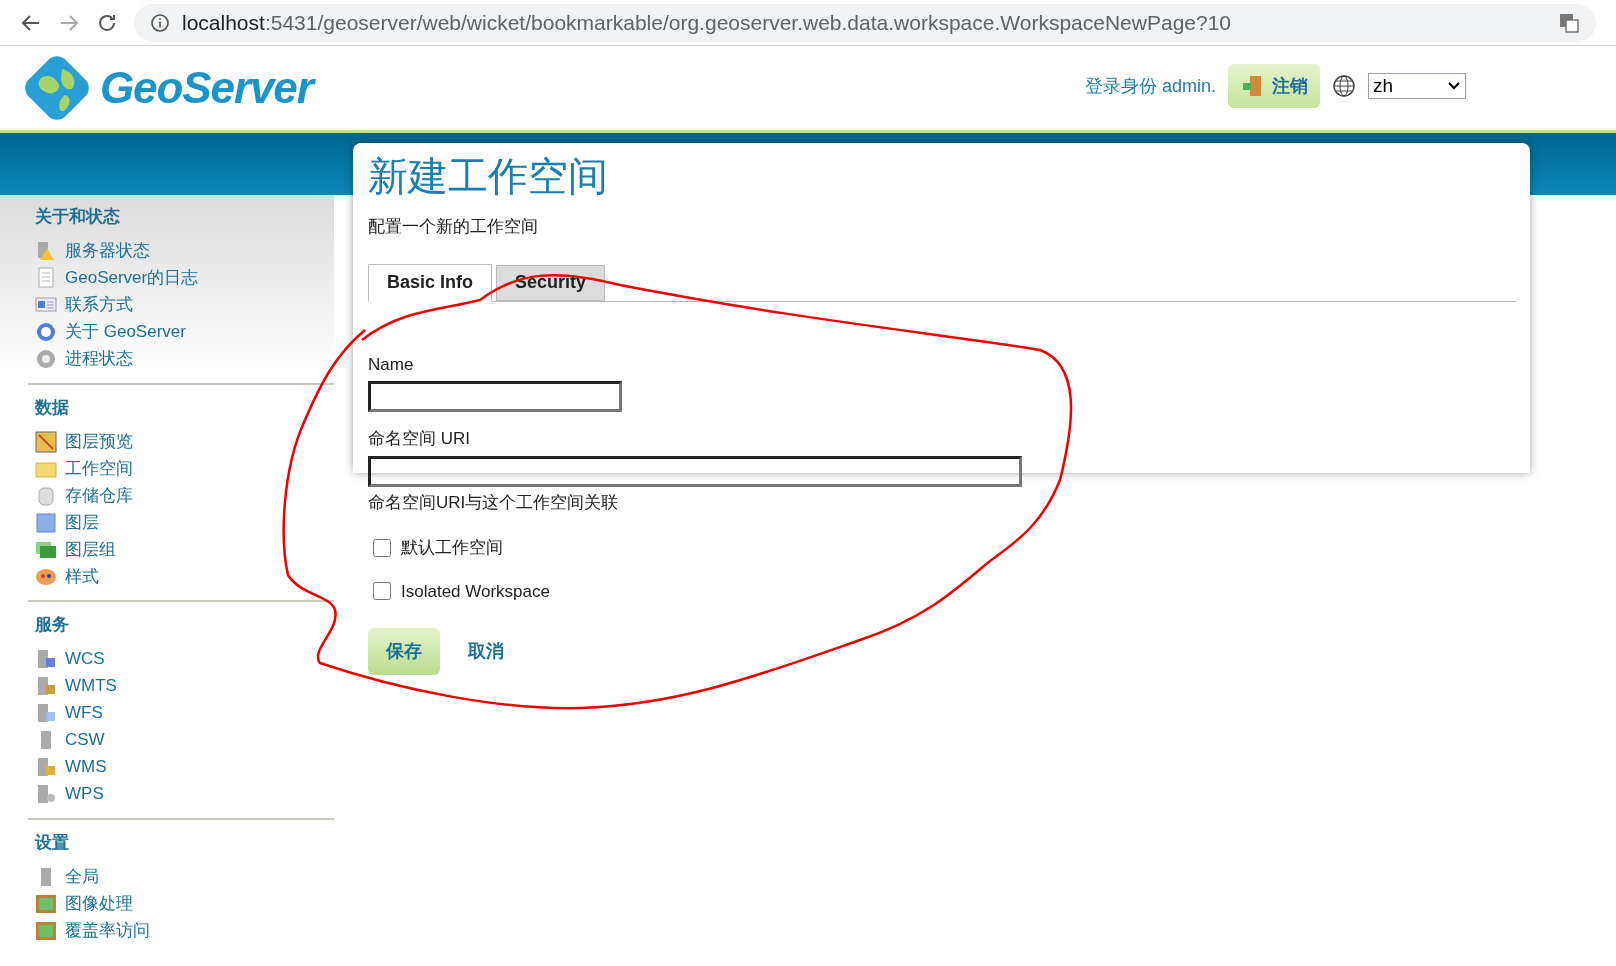 This screenshot has height=966, width=1616. What do you see at coordinates (430, 282) in the screenshot?
I see `tab: Basic Info` at bounding box center [430, 282].